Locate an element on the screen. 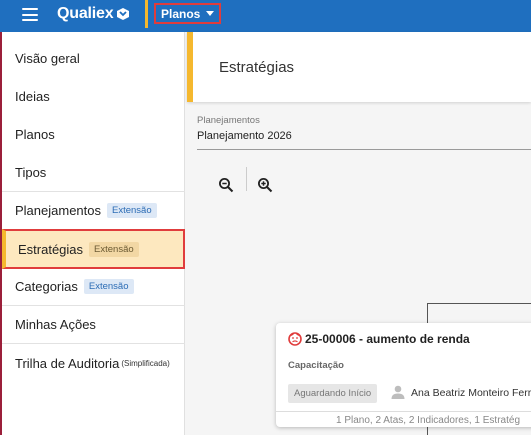 This screenshot has width=531, height=435. sidebar-item-label: Planejamentos is located at coordinates (58, 210).